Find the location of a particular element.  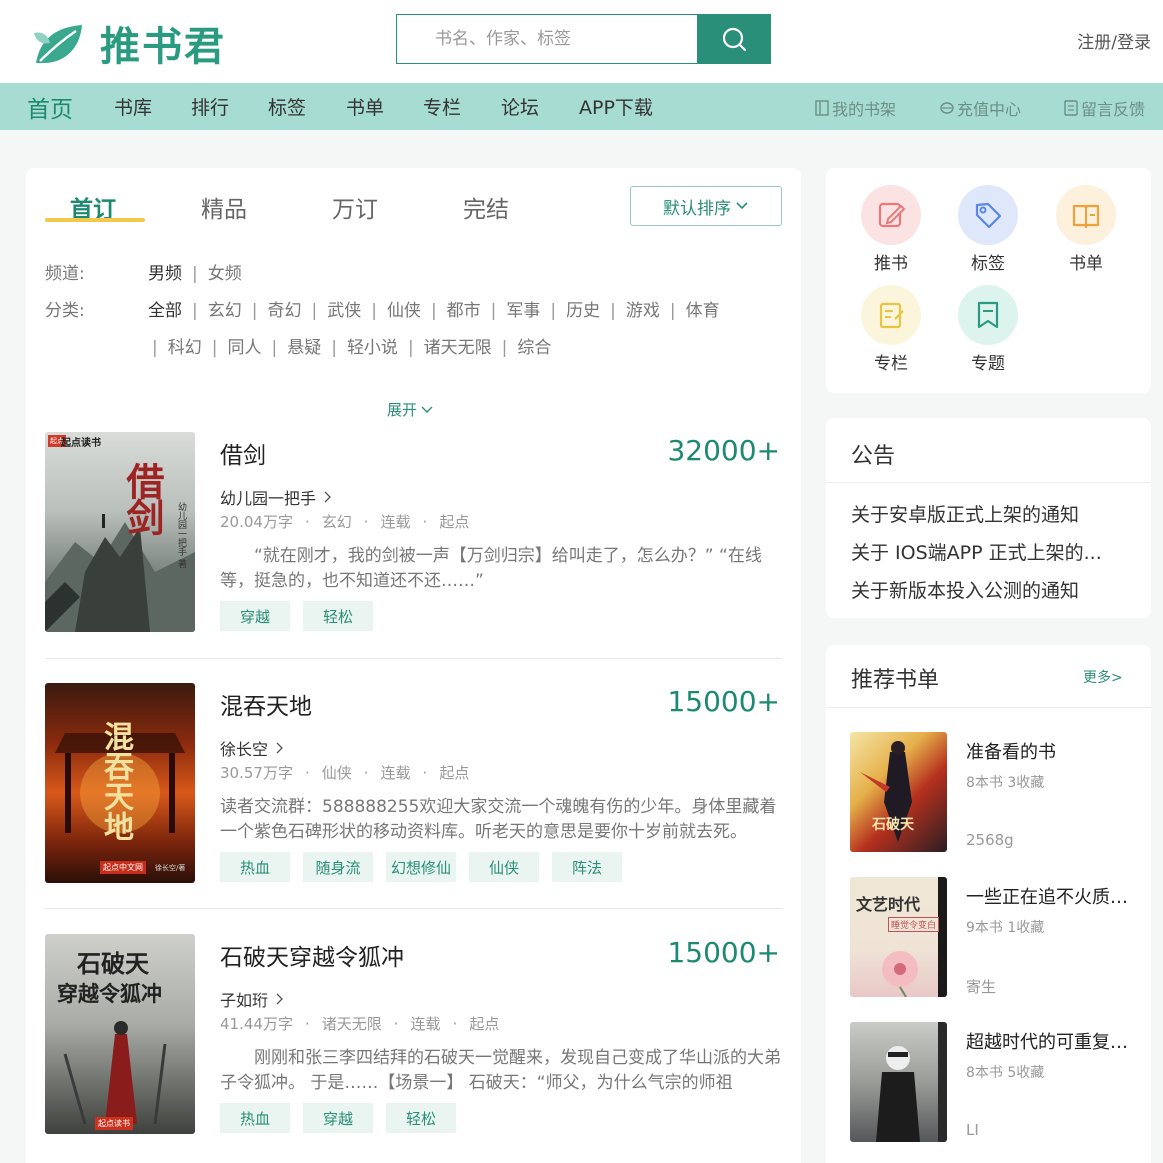

category-option: 仙侠 is located at coordinates (404, 311).